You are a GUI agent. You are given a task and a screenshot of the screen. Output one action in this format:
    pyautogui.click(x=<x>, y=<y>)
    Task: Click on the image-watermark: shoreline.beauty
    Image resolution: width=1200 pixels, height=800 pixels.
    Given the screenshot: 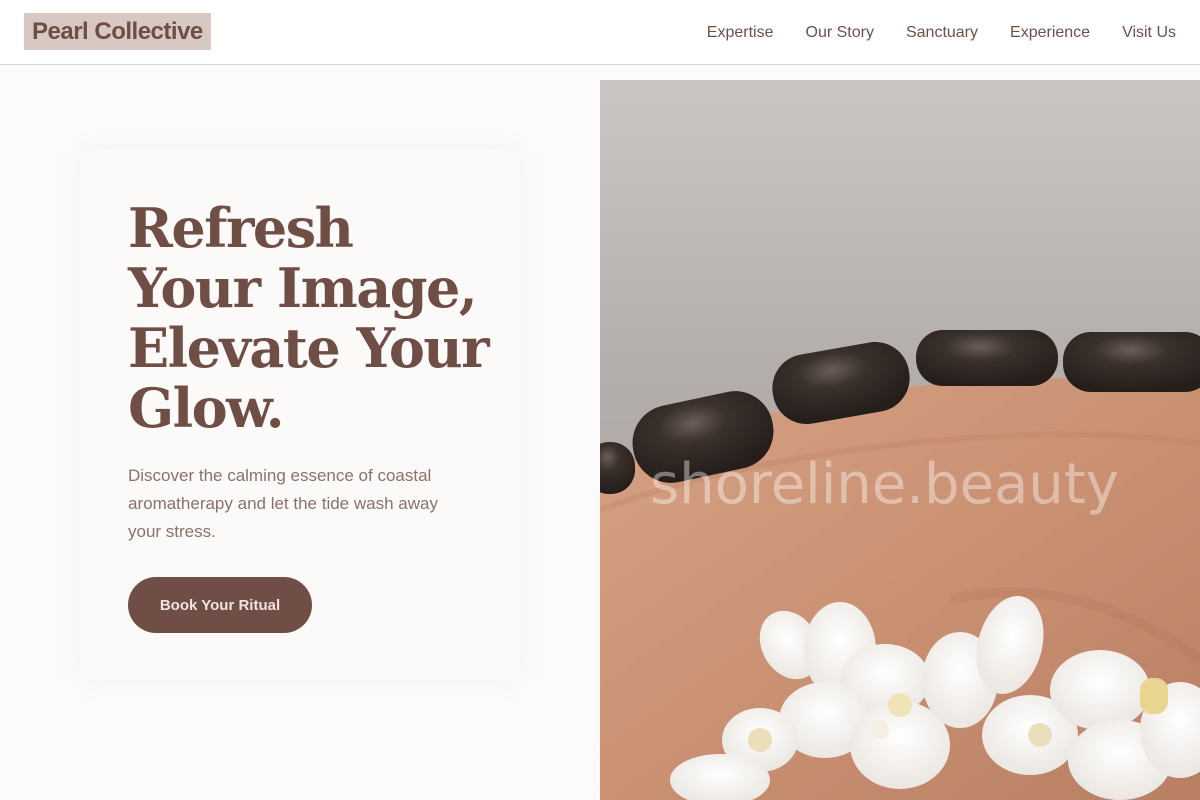 What is the action you would take?
    pyautogui.click(x=884, y=484)
    